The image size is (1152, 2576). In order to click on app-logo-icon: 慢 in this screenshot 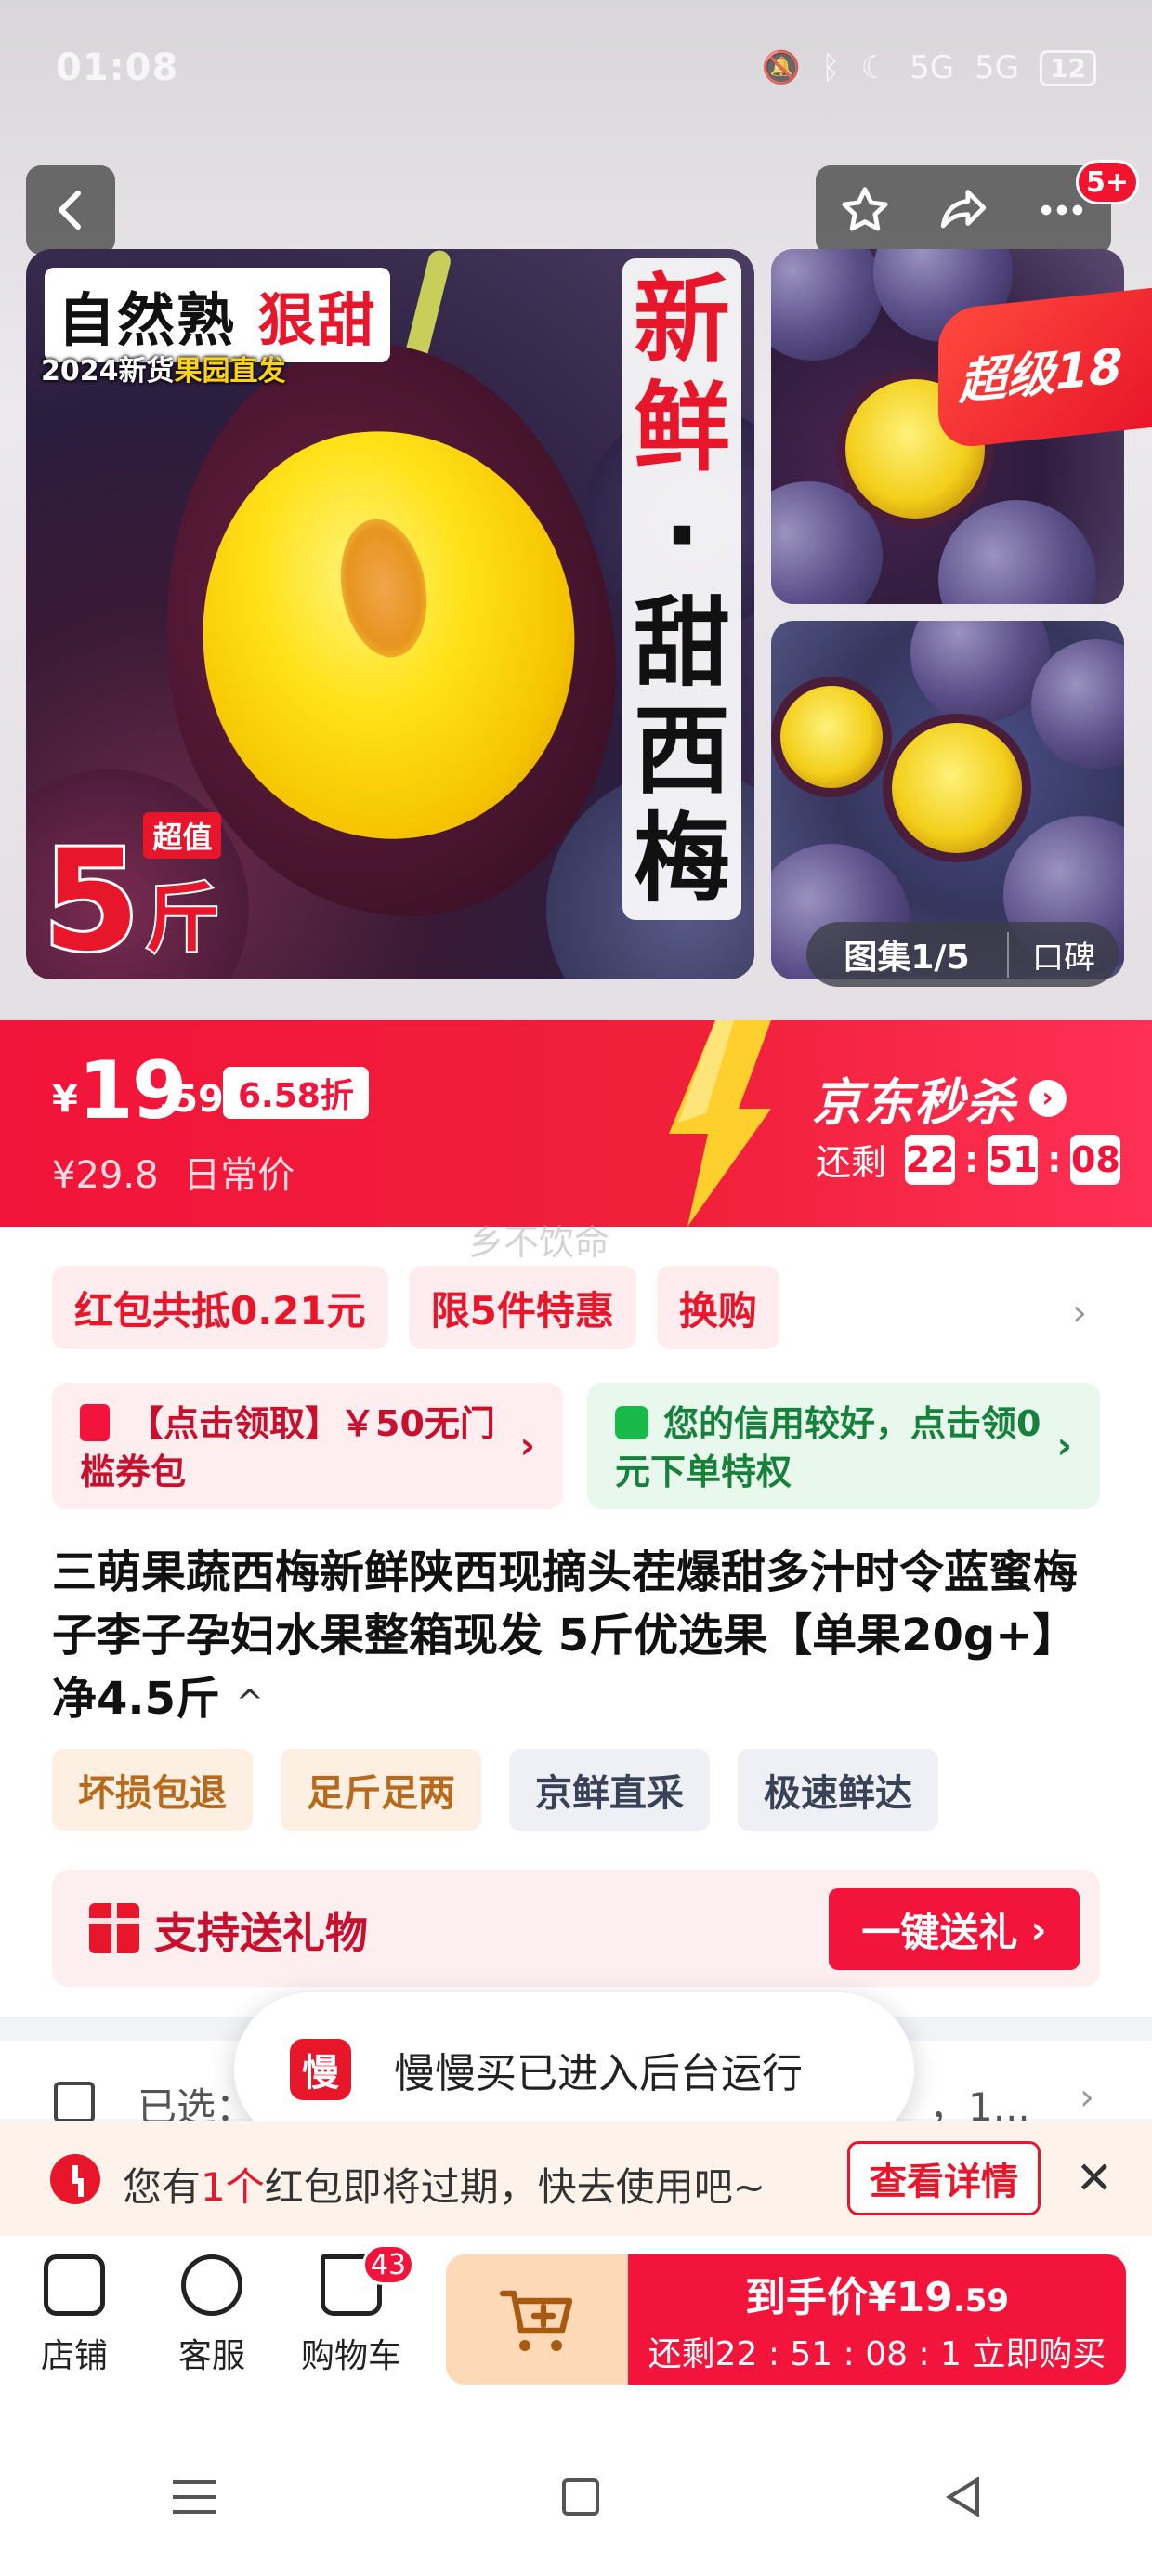, I will do `click(320, 2069)`.